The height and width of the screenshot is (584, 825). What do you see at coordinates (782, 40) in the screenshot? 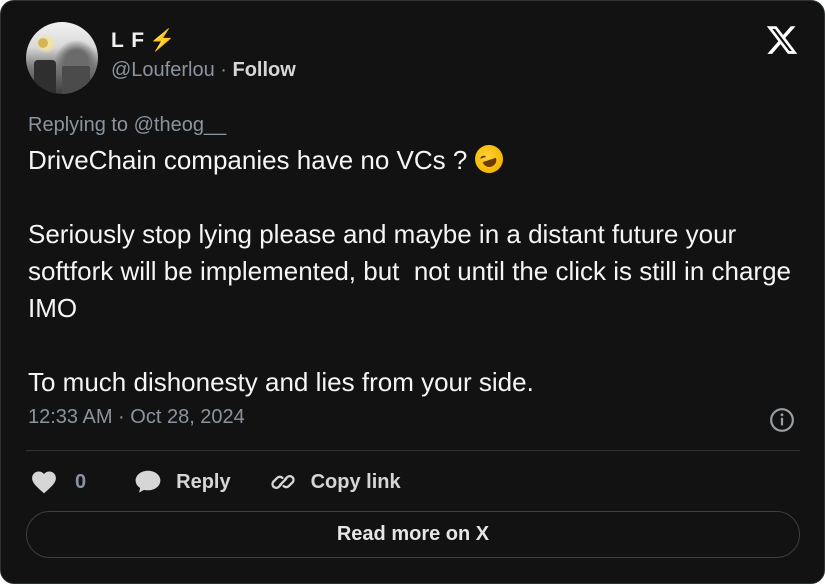
I see `x-logo-icon` at bounding box center [782, 40].